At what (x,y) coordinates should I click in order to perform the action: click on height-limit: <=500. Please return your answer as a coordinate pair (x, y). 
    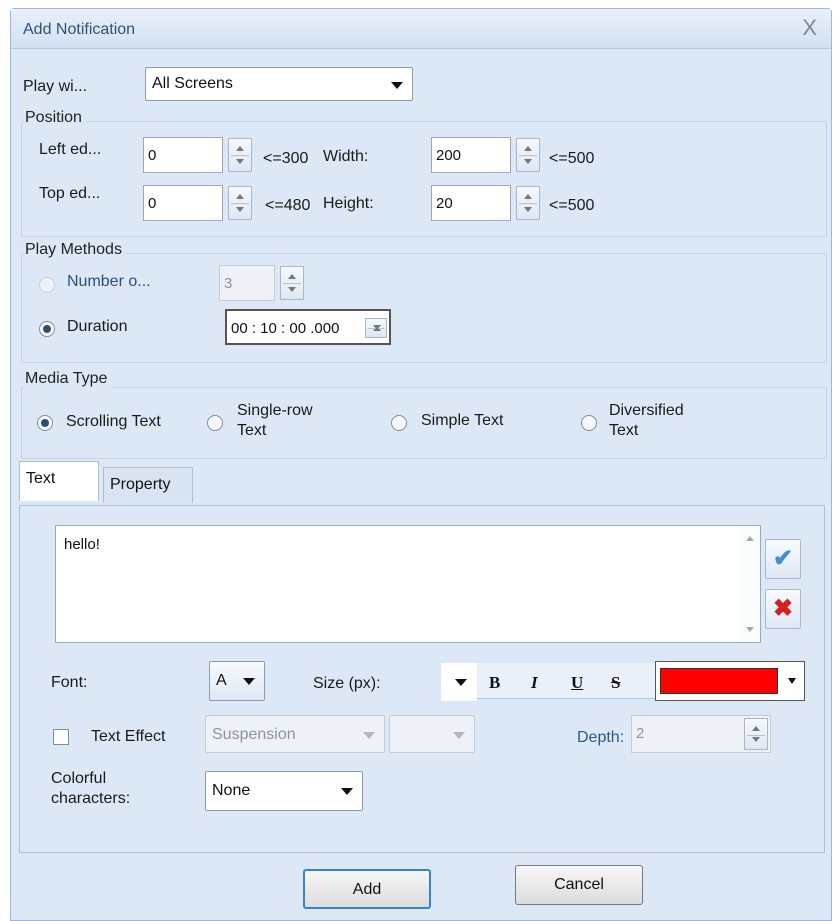
    Looking at the image, I should click on (572, 205).